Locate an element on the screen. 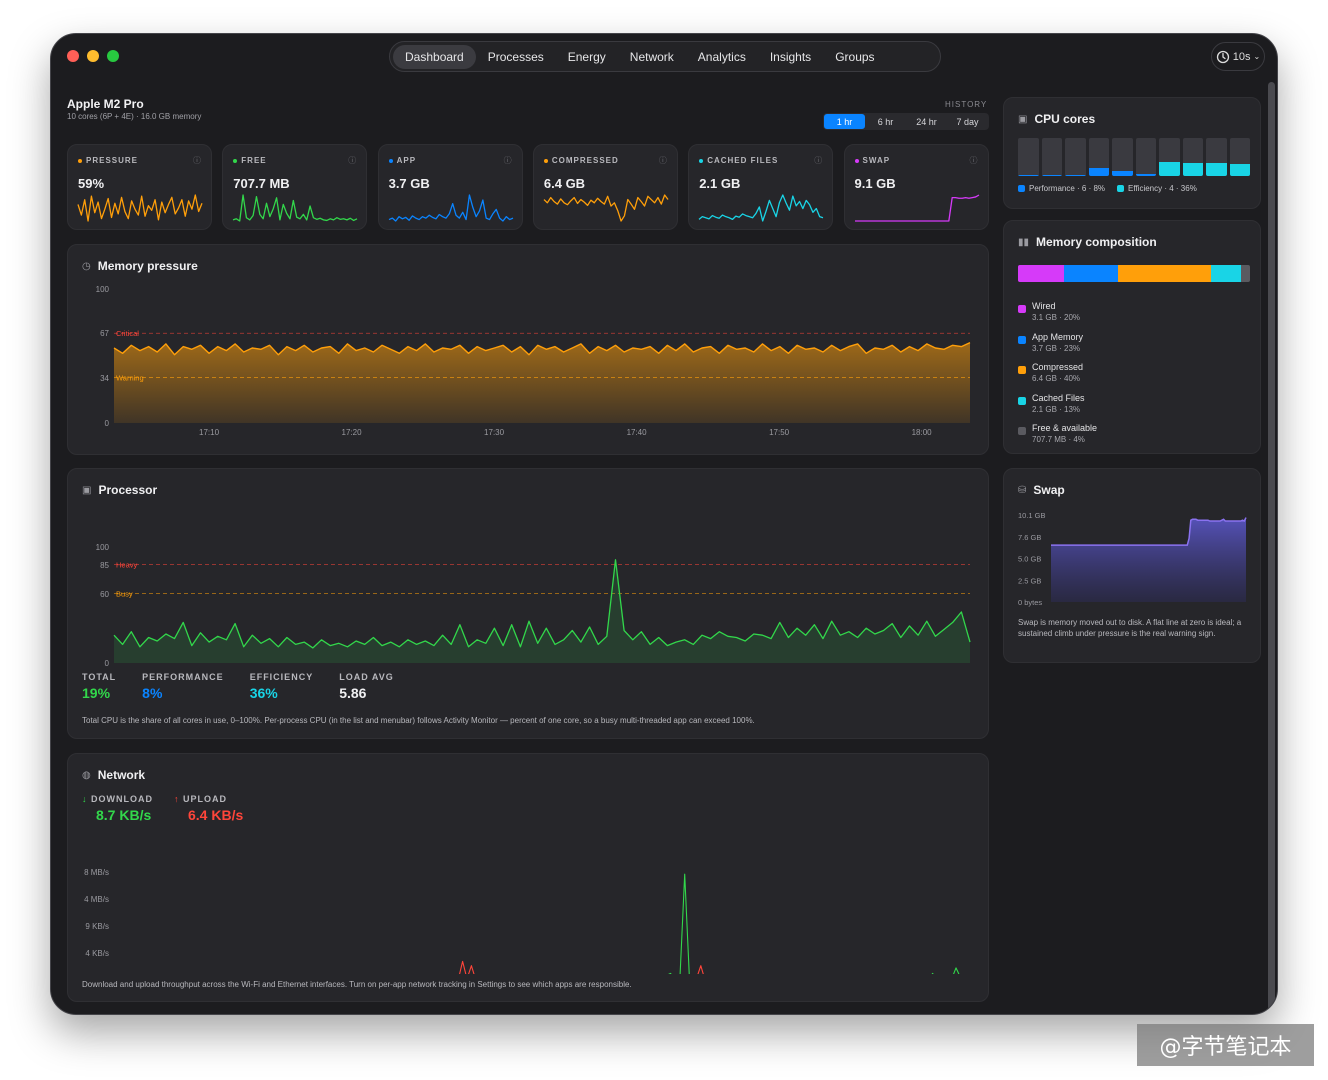 This screenshot has width=1328, height=1080. composition-legend-item: App Memory 3.7 GB · 23% is located at coordinates (1050, 342).